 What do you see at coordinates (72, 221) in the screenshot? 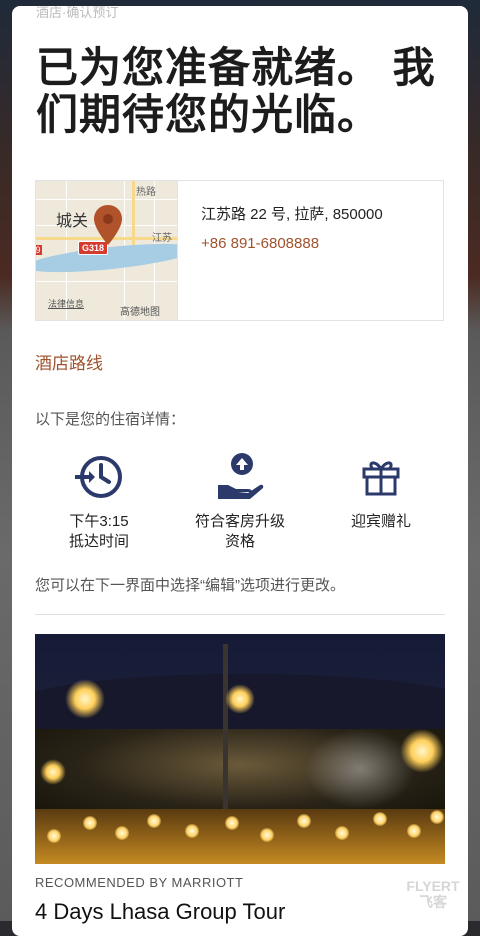
I see `map-city-label: 城关` at bounding box center [72, 221].